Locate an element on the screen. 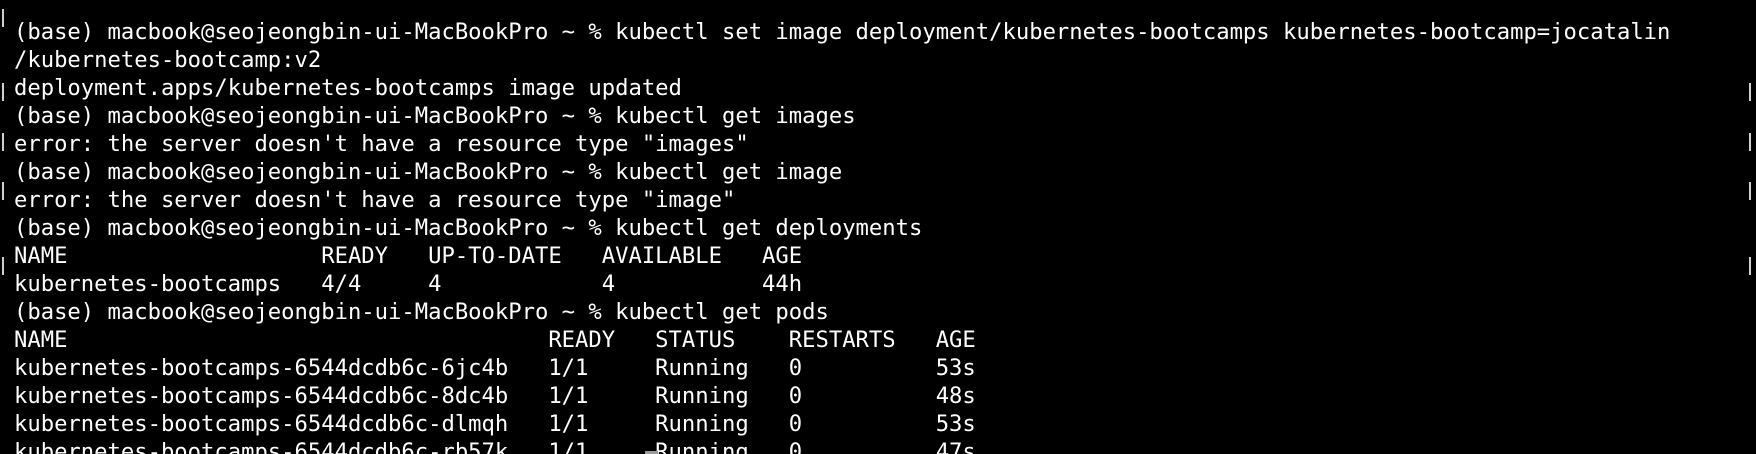  deployments-table-header: NAME READY UP-TO-DATE AVAILABLE AGE is located at coordinates (408, 256).